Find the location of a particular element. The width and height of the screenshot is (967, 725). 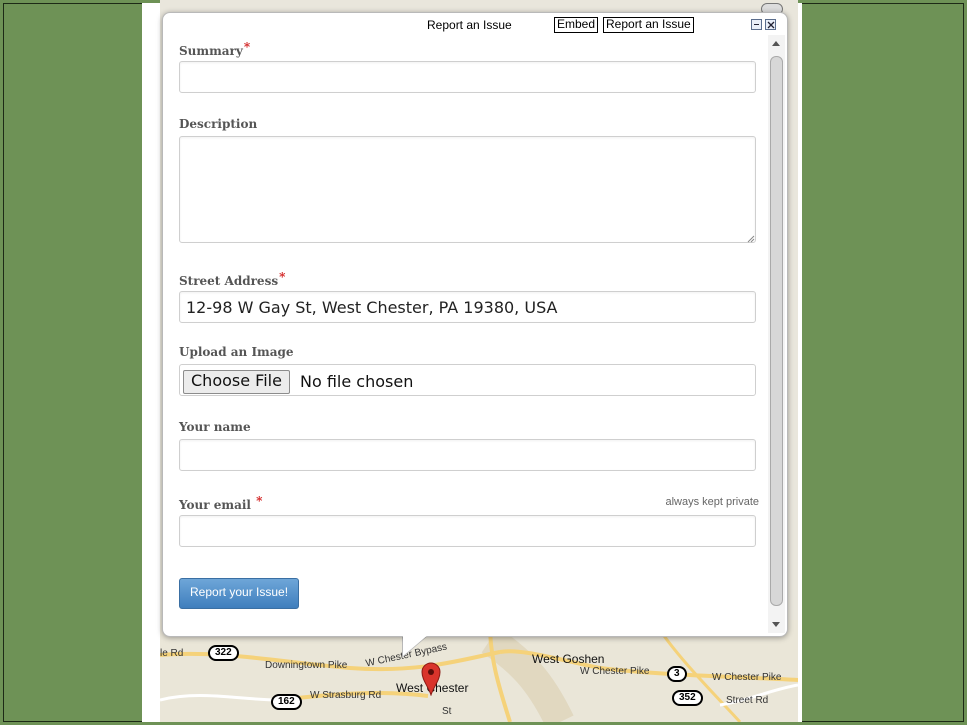

report-issue-submit-button: Report your Issue! is located at coordinates (239, 593).